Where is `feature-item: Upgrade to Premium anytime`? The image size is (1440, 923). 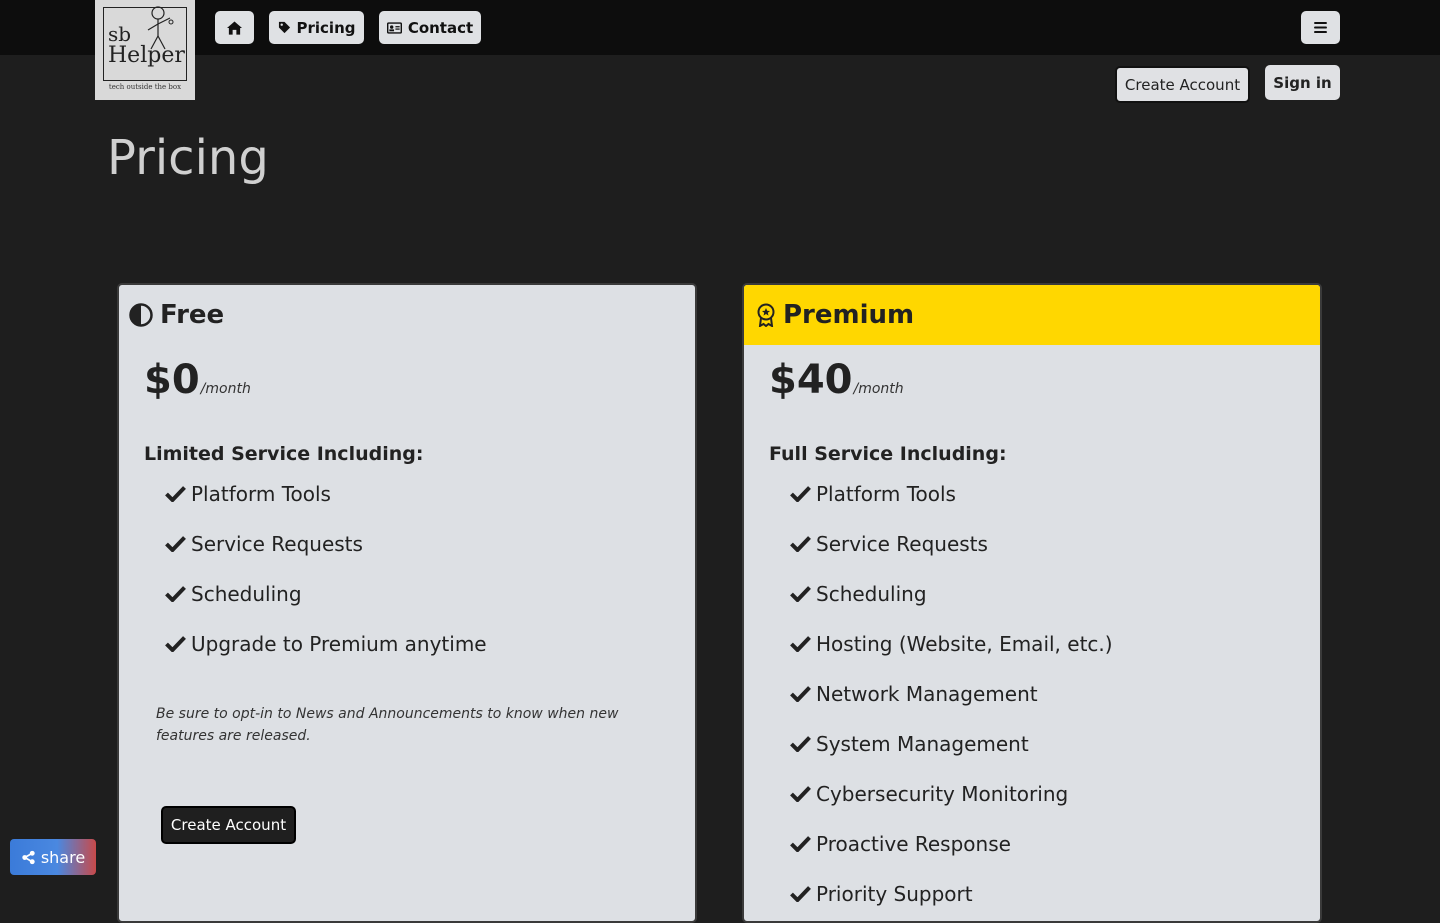
feature-item: Upgrade to Premium anytime is located at coordinates (326, 656).